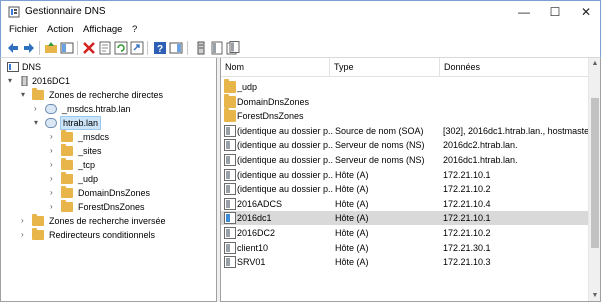 Image resolution: width=601 pixels, height=302 pixels. What do you see at coordinates (105, 48) in the screenshot?
I see `properties-icon` at bounding box center [105, 48].